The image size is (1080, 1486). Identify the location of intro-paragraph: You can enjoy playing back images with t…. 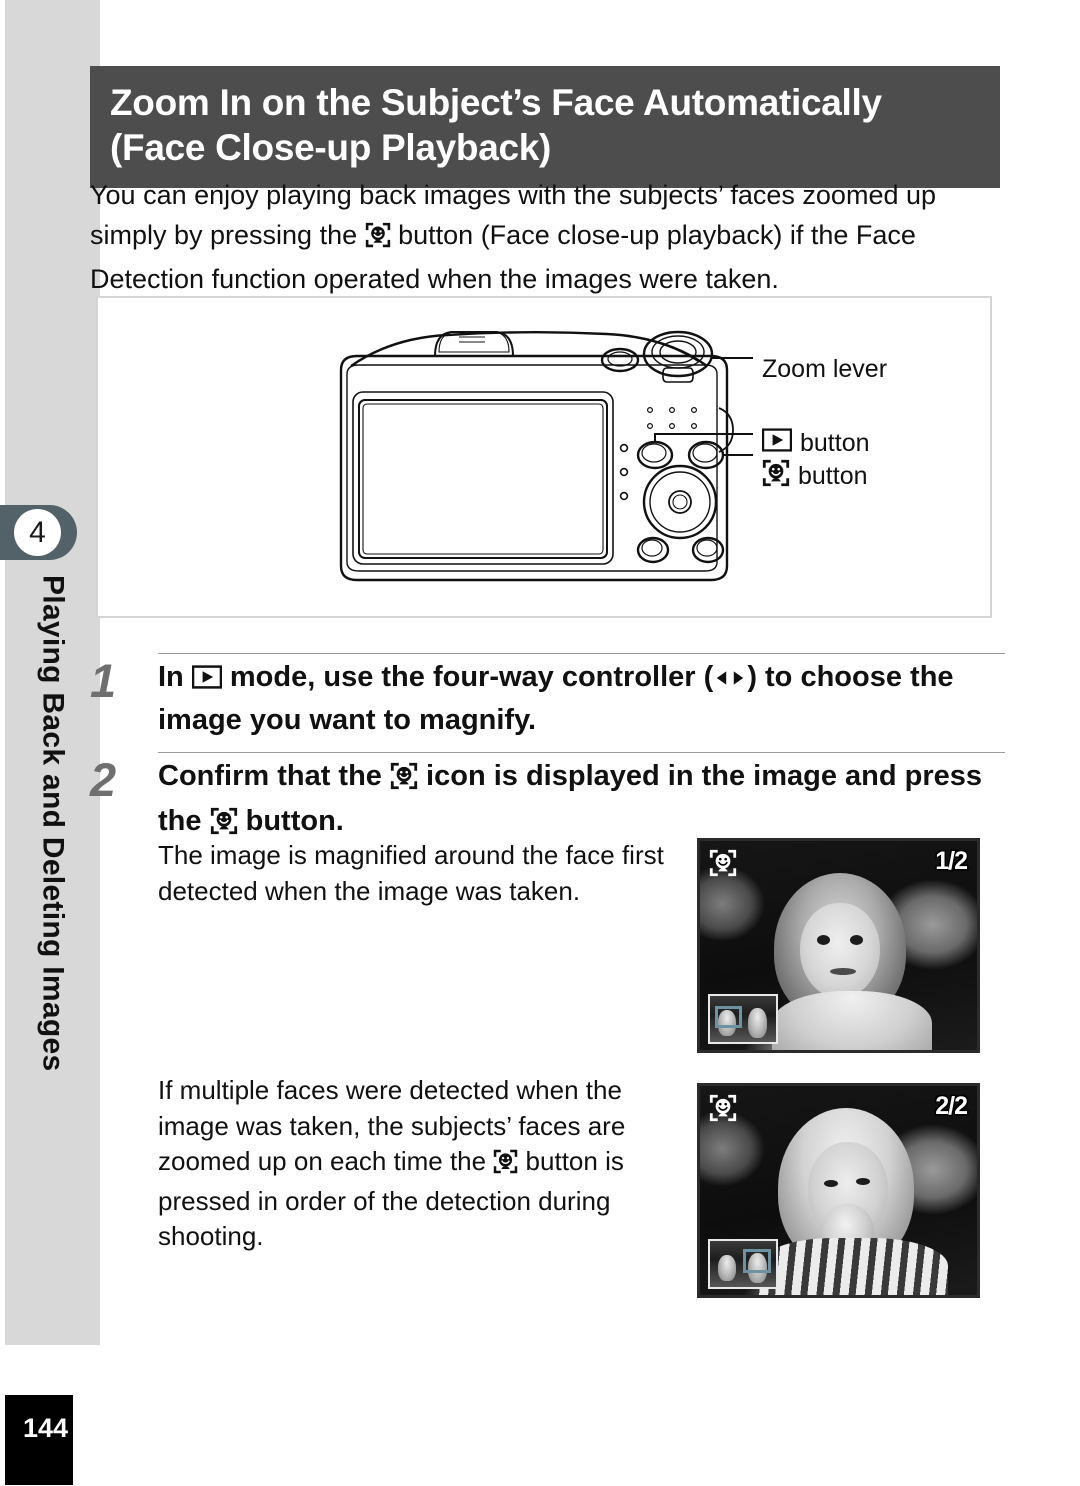
(547, 238).